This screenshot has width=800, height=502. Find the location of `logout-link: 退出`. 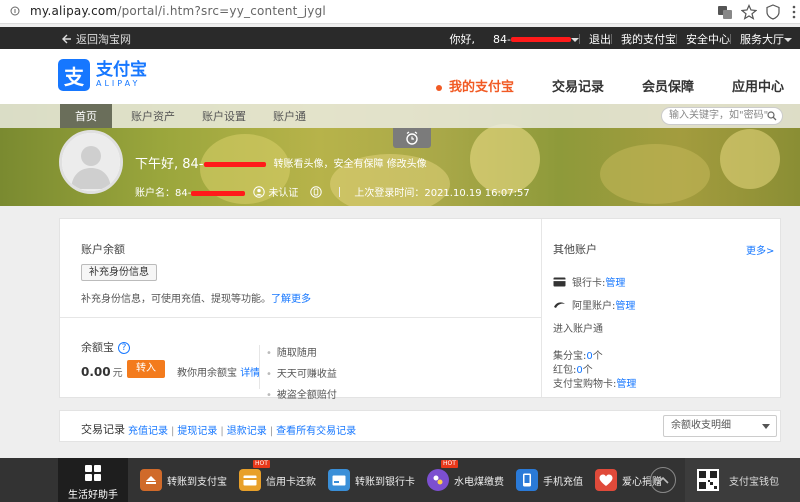

logout-link: 退出 is located at coordinates (600, 39).